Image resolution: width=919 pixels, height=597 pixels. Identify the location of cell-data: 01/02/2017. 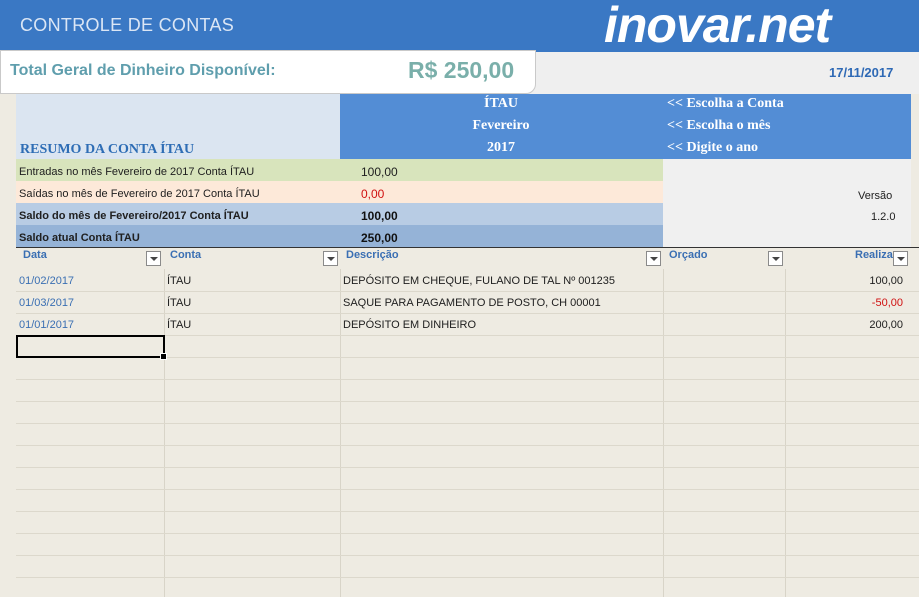
(46, 281).